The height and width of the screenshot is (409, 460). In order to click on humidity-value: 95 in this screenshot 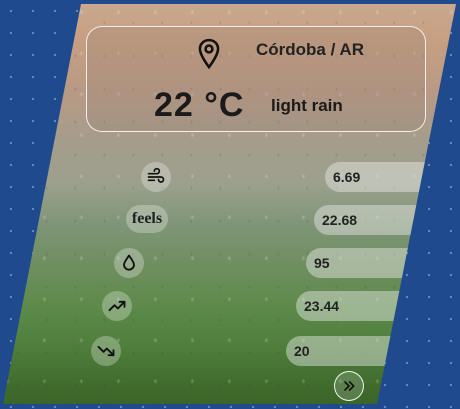, I will do `click(361, 263)`.